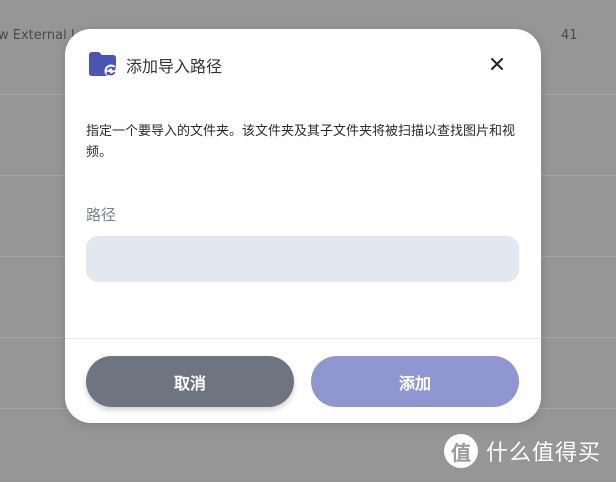 The height and width of the screenshot is (482, 616). Describe the element at coordinates (101, 215) in the screenshot. I see `path-label: 路径` at that location.